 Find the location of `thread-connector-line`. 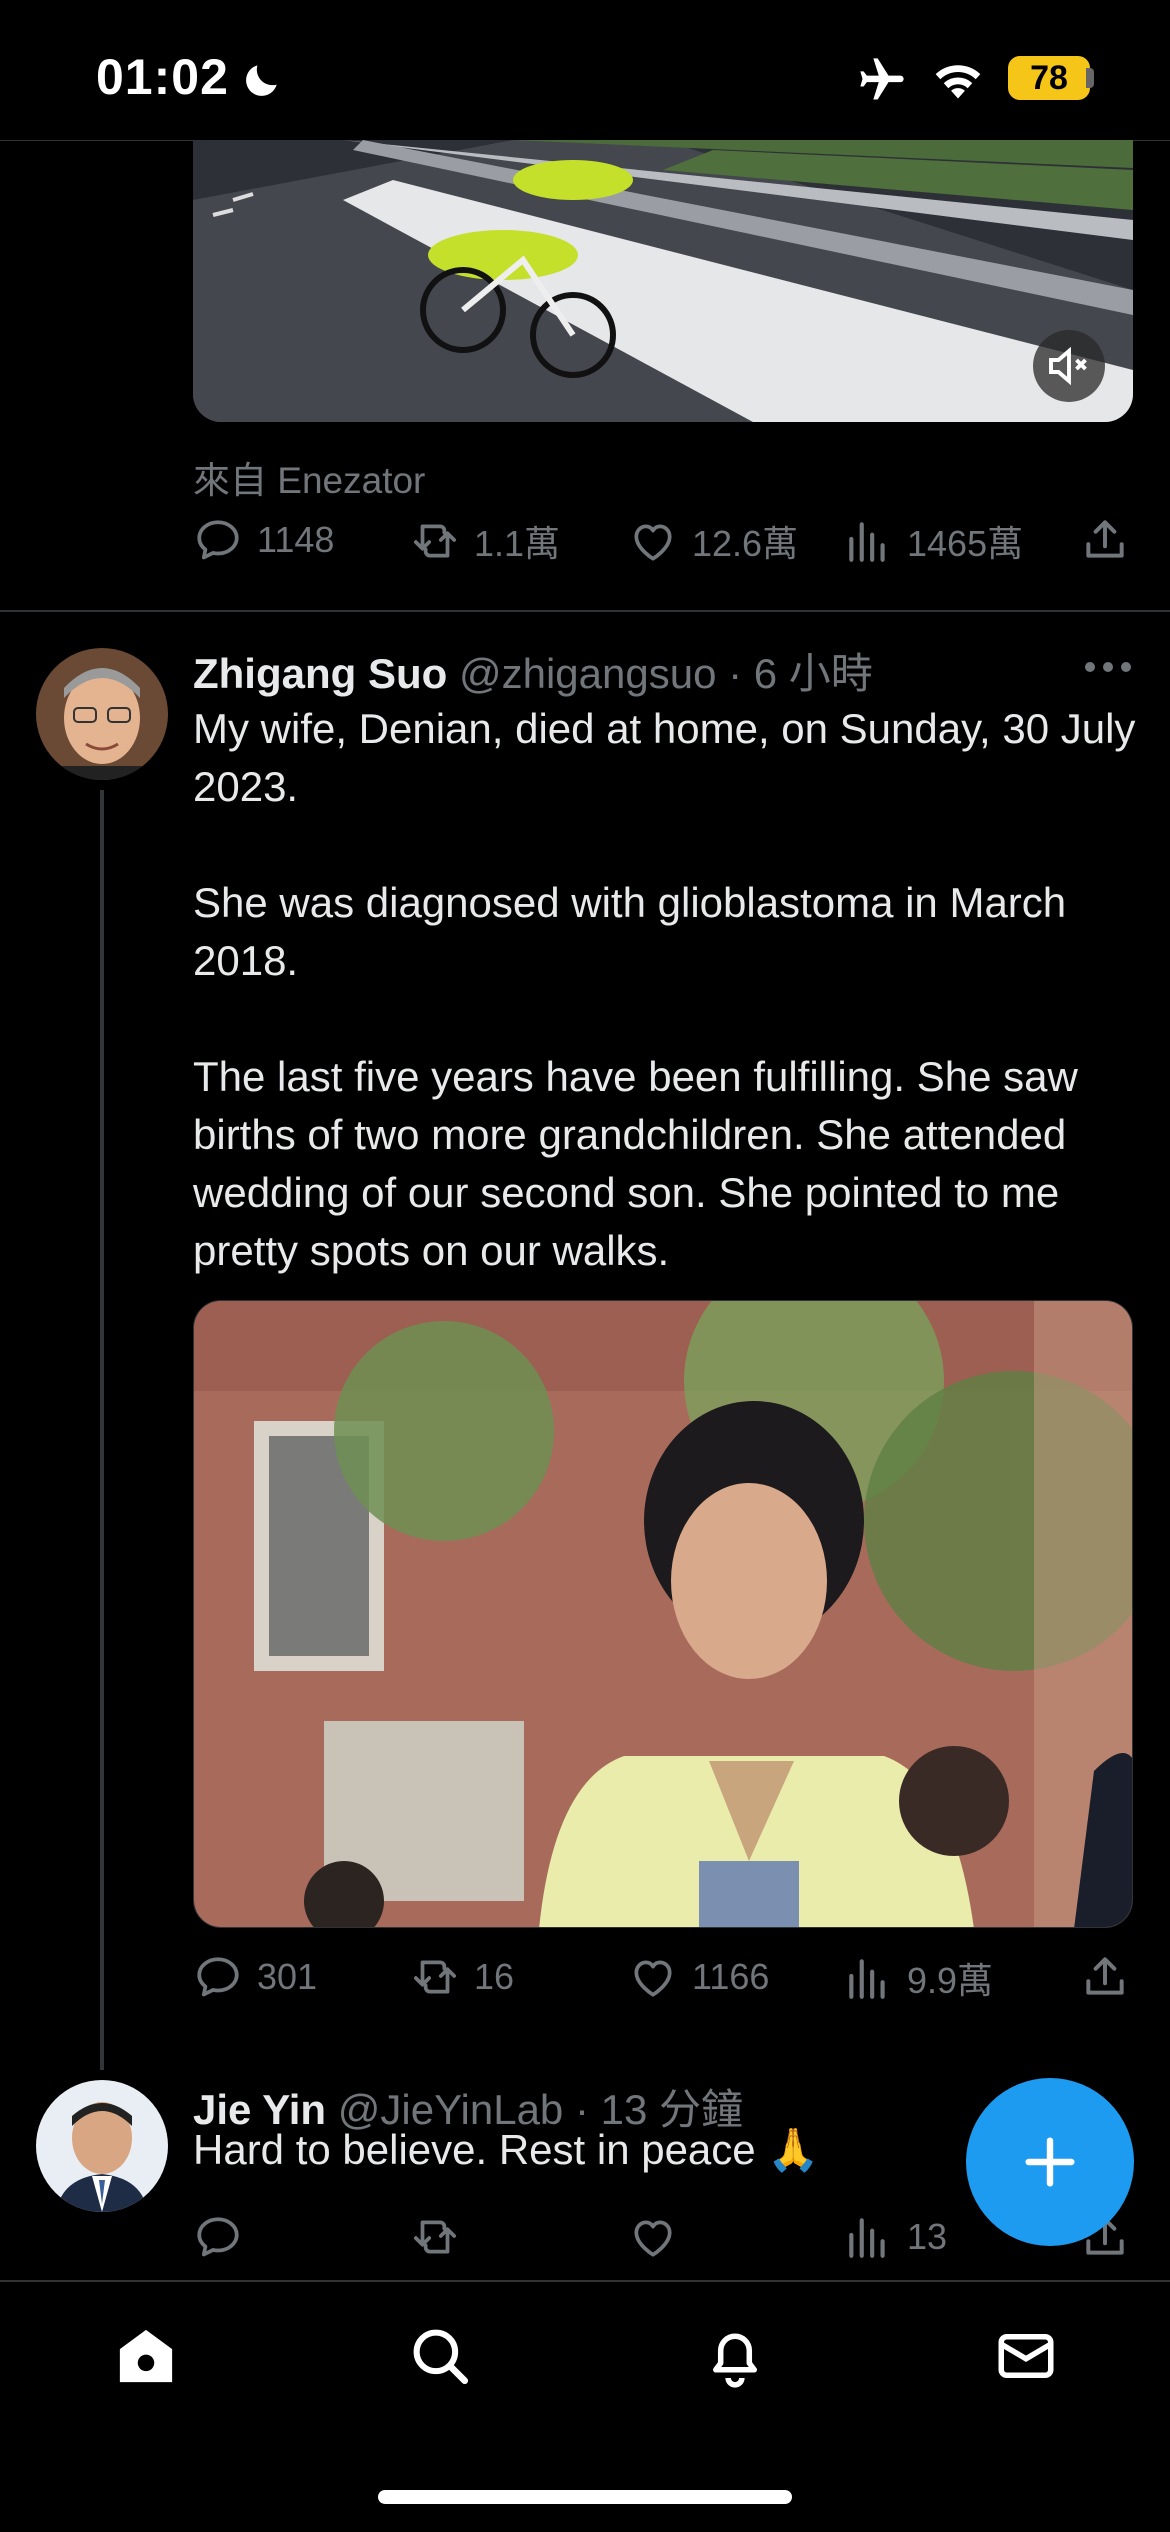

thread-connector-line is located at coordinates (102, 1430).